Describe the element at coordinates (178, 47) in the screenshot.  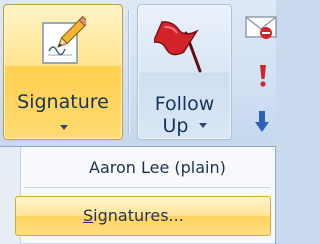
I see `red-flag-icon` at that location.